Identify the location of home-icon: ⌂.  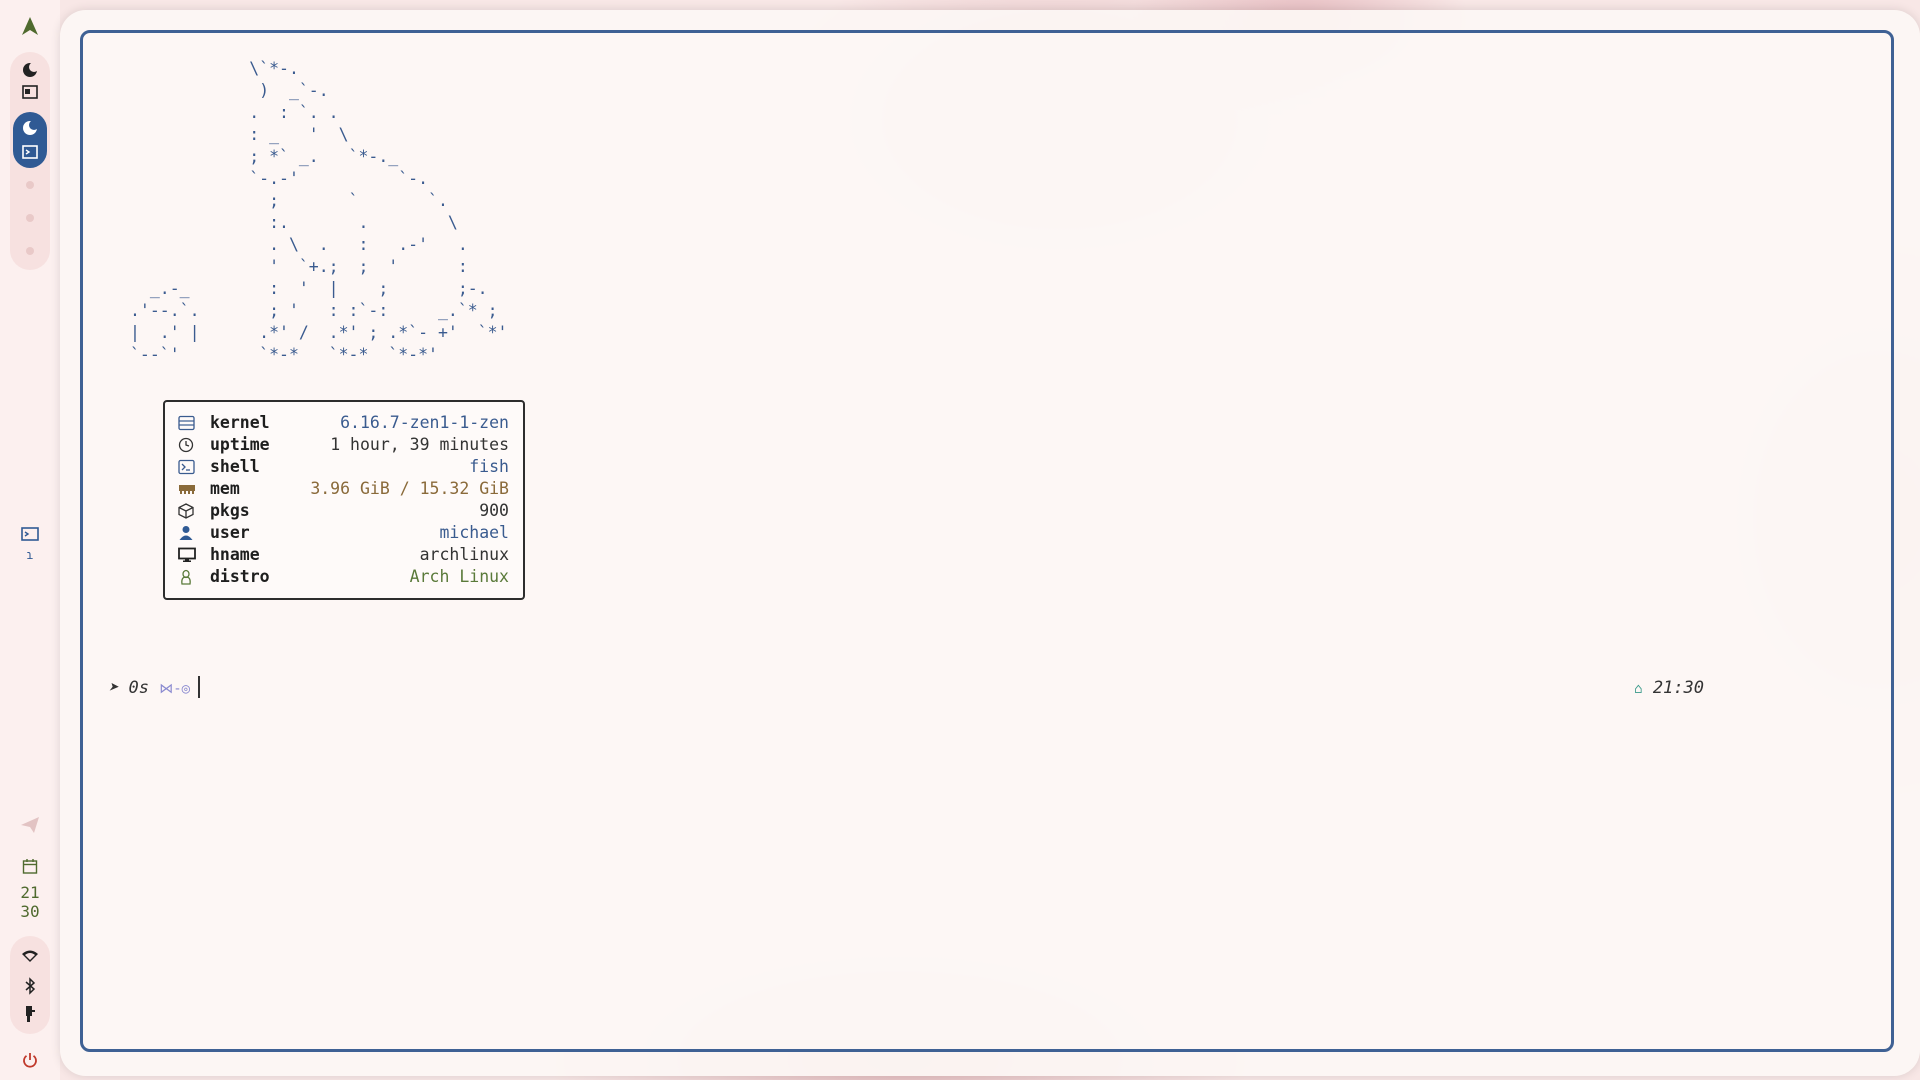
(1638, 689).